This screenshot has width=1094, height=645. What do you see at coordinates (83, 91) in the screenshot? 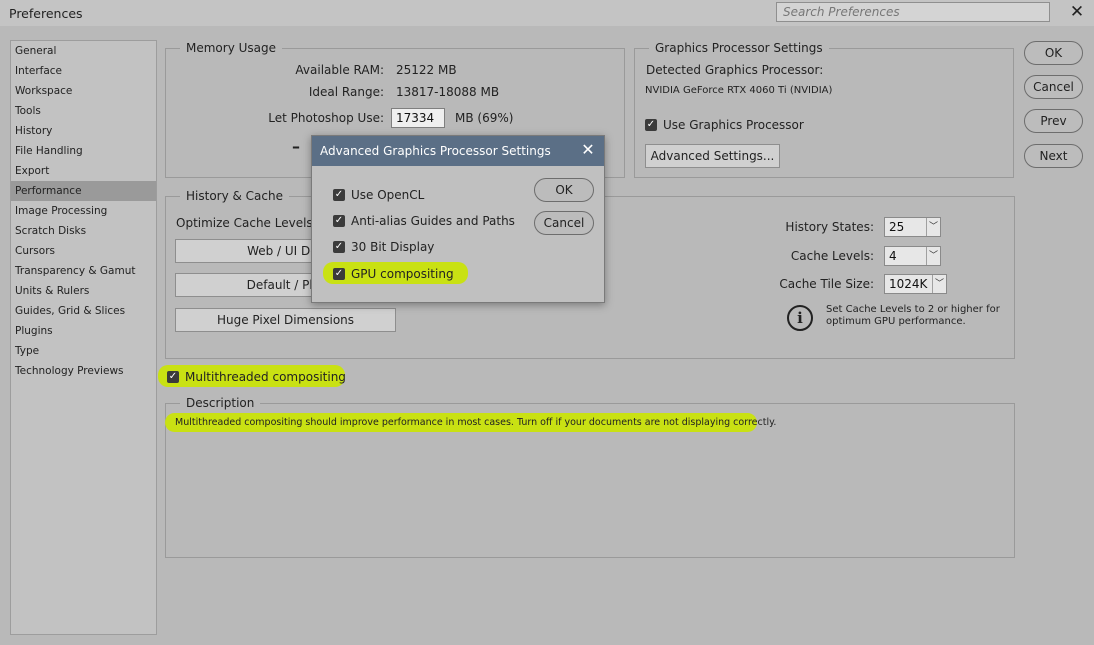
I see `sidebar-item-workspace: Workspace` at bounding box center [83, 91].